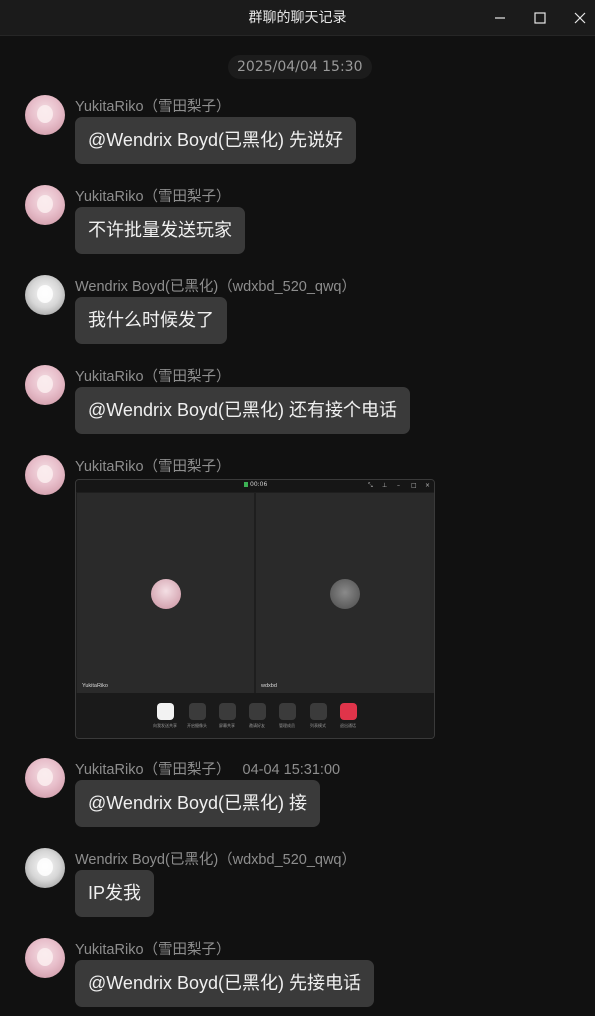 The height and width of the screenshot is (1016, 595). I want to click on title-bar: 群聊的聊天记录, so click(297, 18).